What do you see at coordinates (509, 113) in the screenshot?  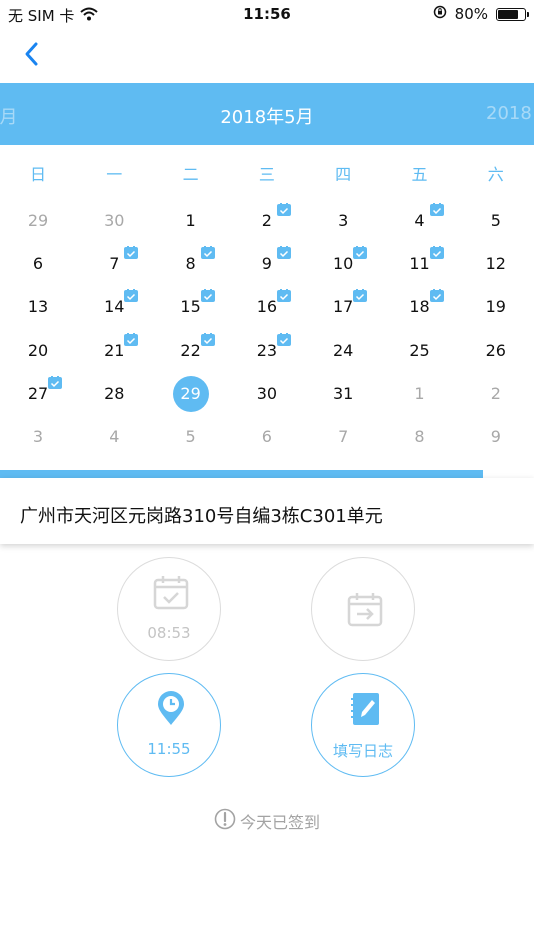 I see `next-month-label: 2018` at bounding box center [509, 113].